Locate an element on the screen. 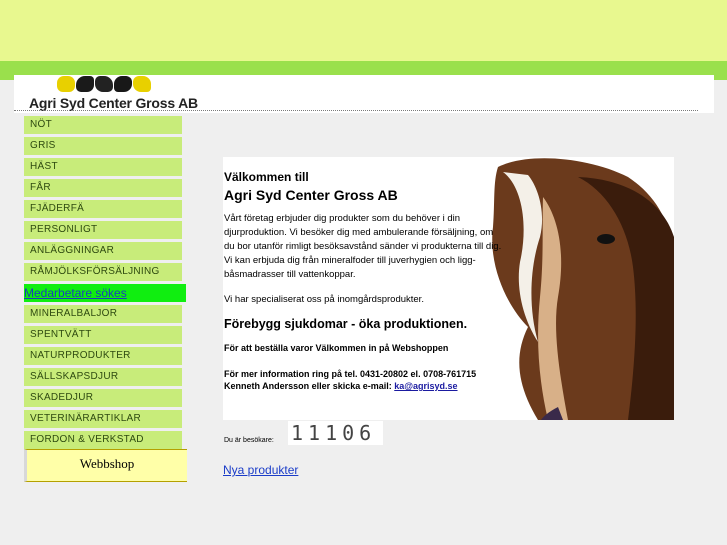 The image size is (727, 545). welcome-heading: Välkommen till is located at coordinates (266, 177).